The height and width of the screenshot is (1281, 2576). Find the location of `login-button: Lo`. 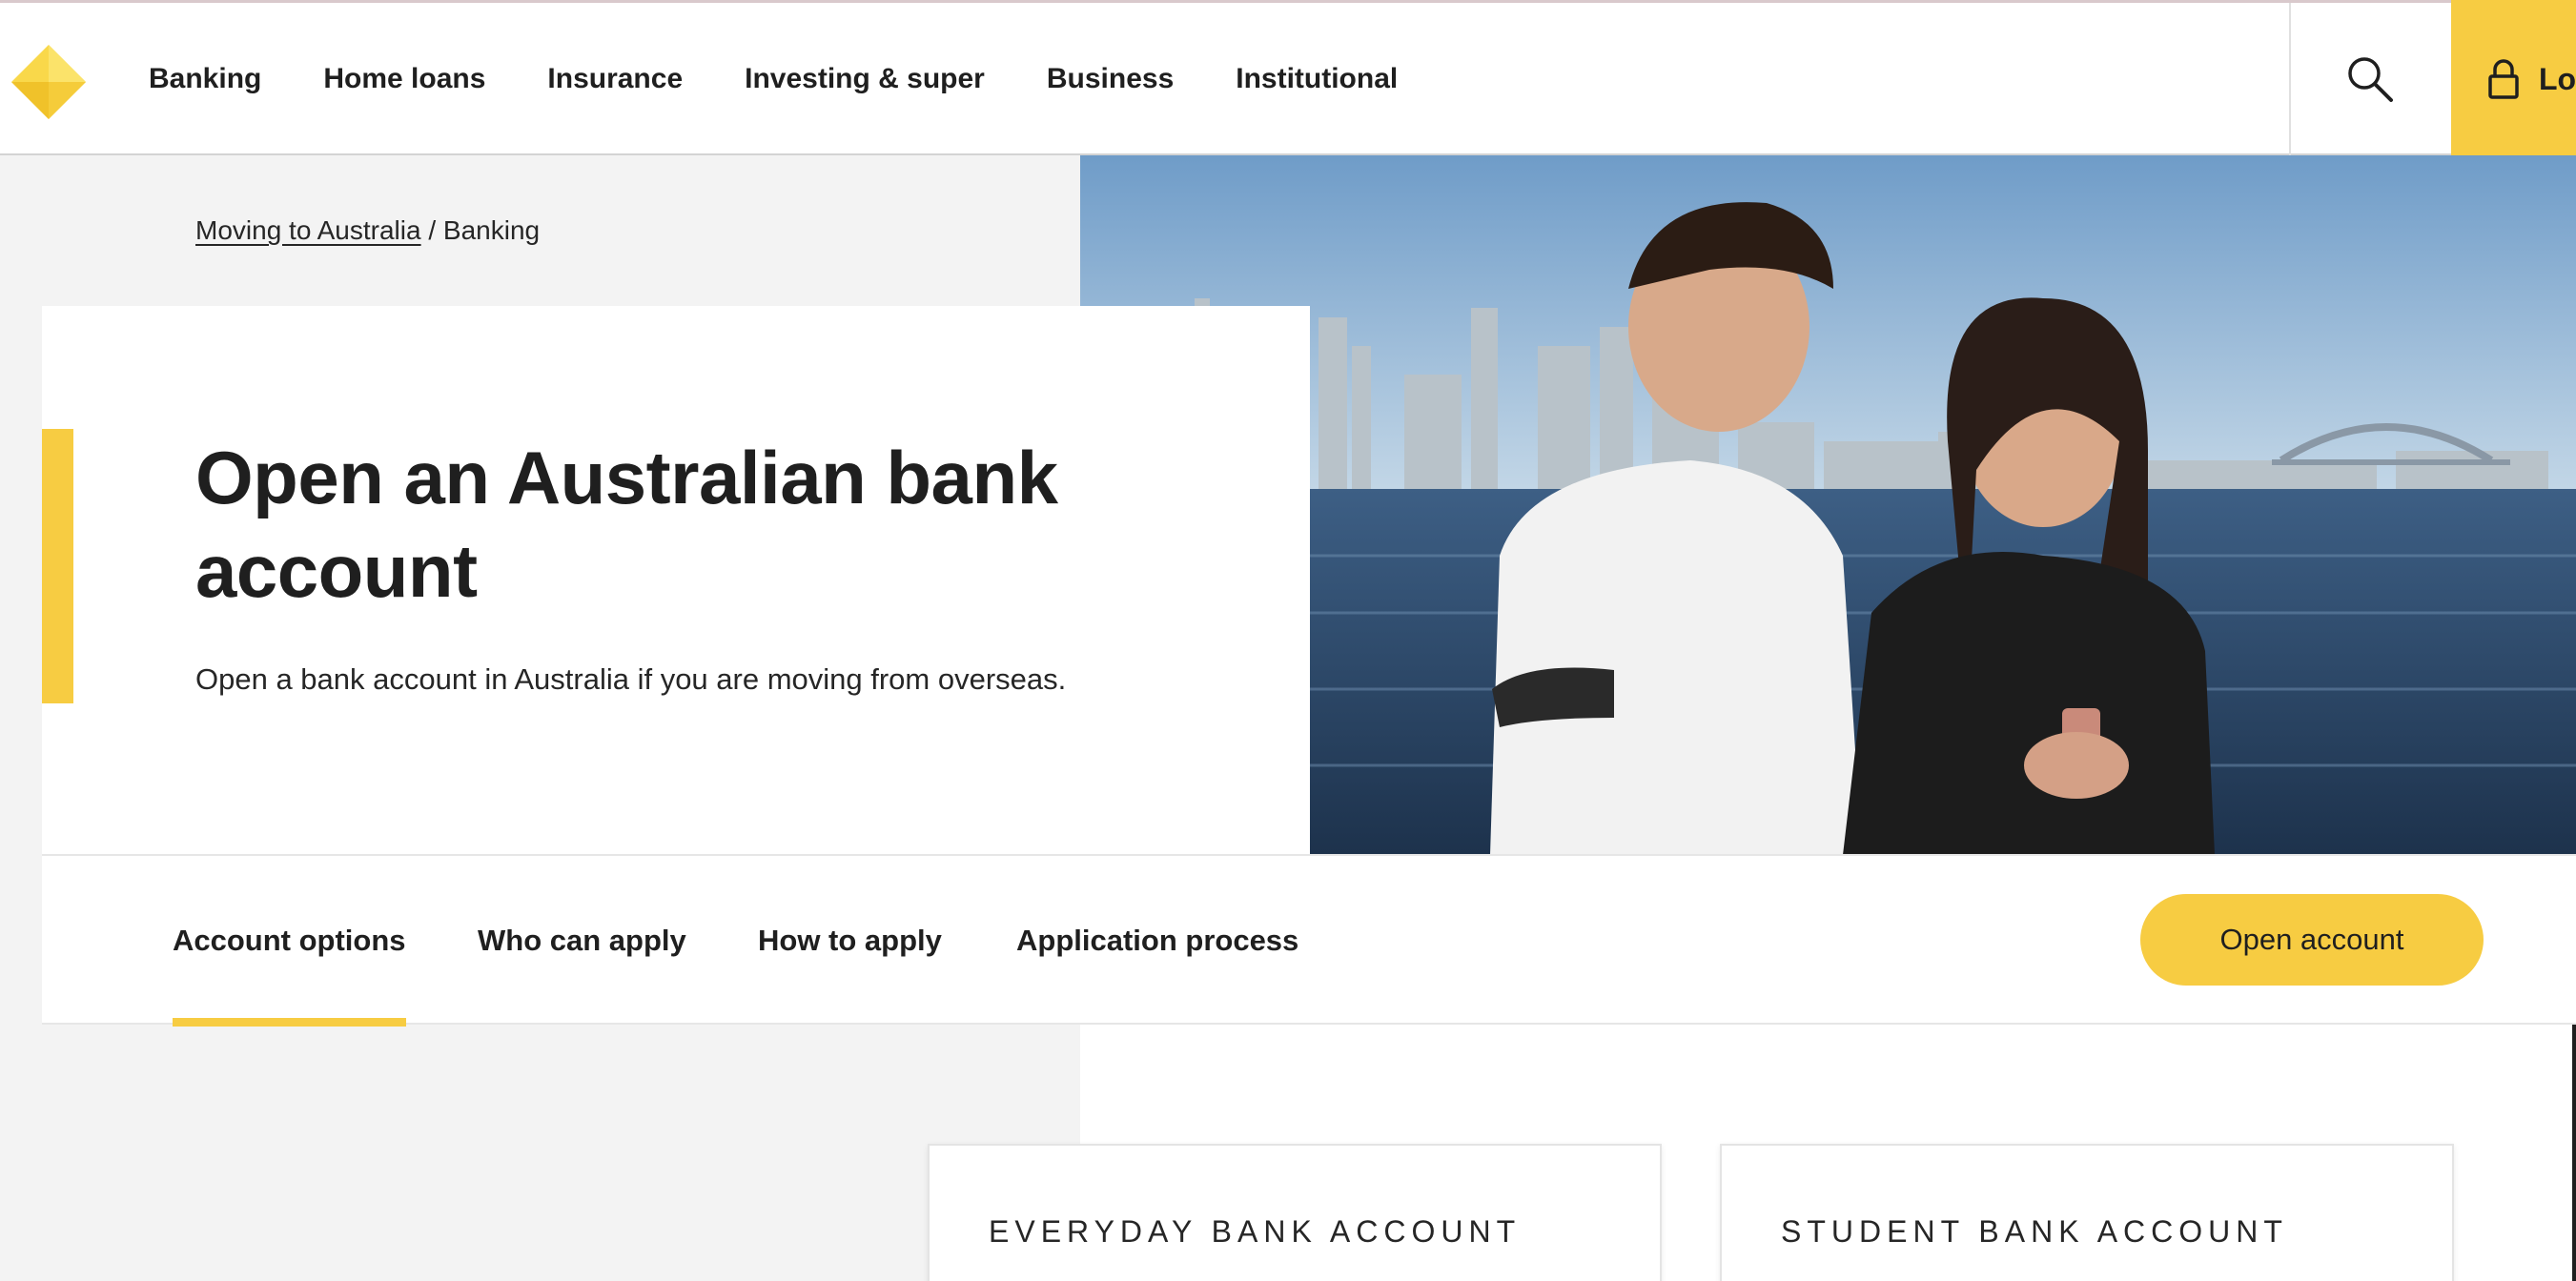

login-button: Lo is located at coordinates (2513, 79).